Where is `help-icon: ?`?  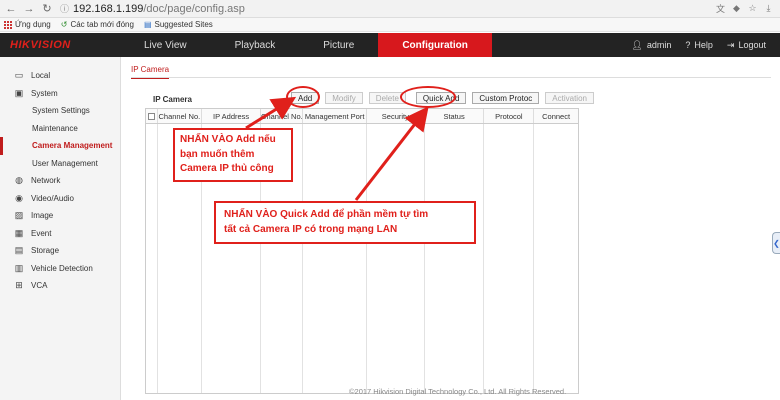 help-icon: ? is located at coordinates (688, 45).